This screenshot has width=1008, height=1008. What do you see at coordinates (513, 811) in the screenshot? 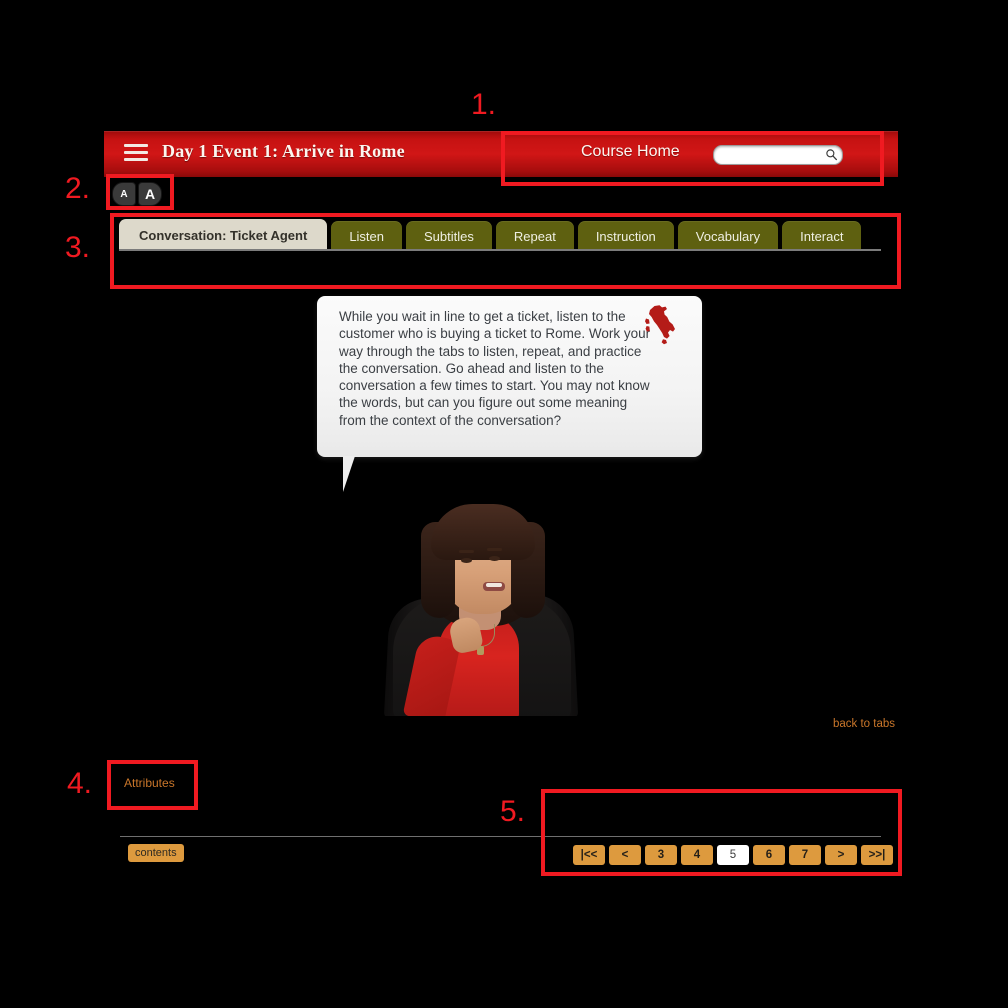
I see `annotation-number-5: 5.` at bounding box center [513, 811].